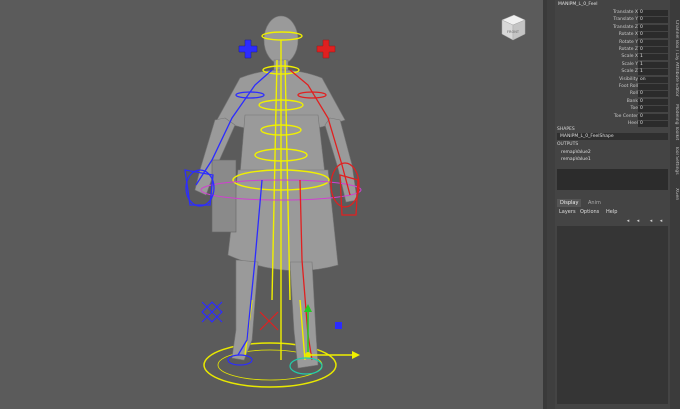 This screenshot has width=680, height=409. Describe the element at coordinates (513, 32) in the screenshot. I see `viewcube-label: FRONT` at that location.